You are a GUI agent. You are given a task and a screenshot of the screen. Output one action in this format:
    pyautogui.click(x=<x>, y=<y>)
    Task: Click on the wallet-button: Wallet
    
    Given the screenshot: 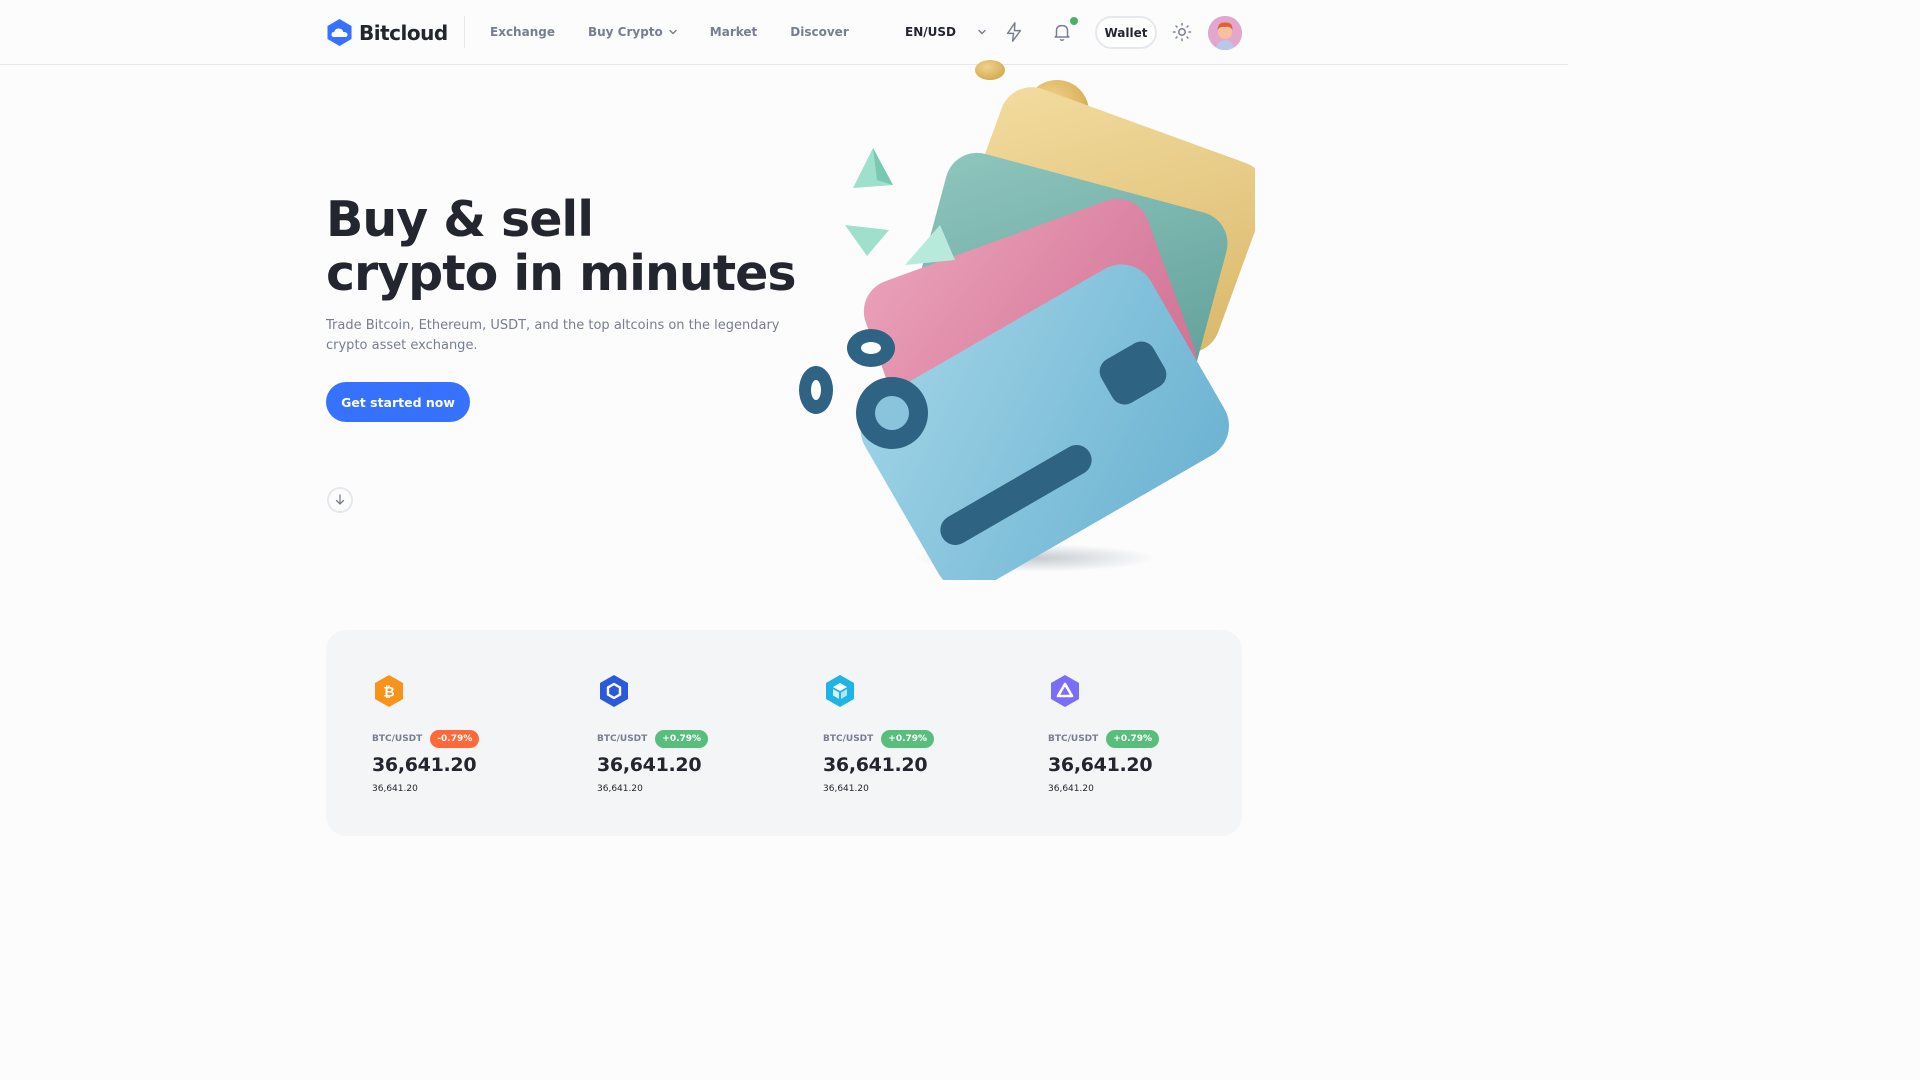 What is the action you would take?
    pyautogui.click(x=1126, y=32)
    